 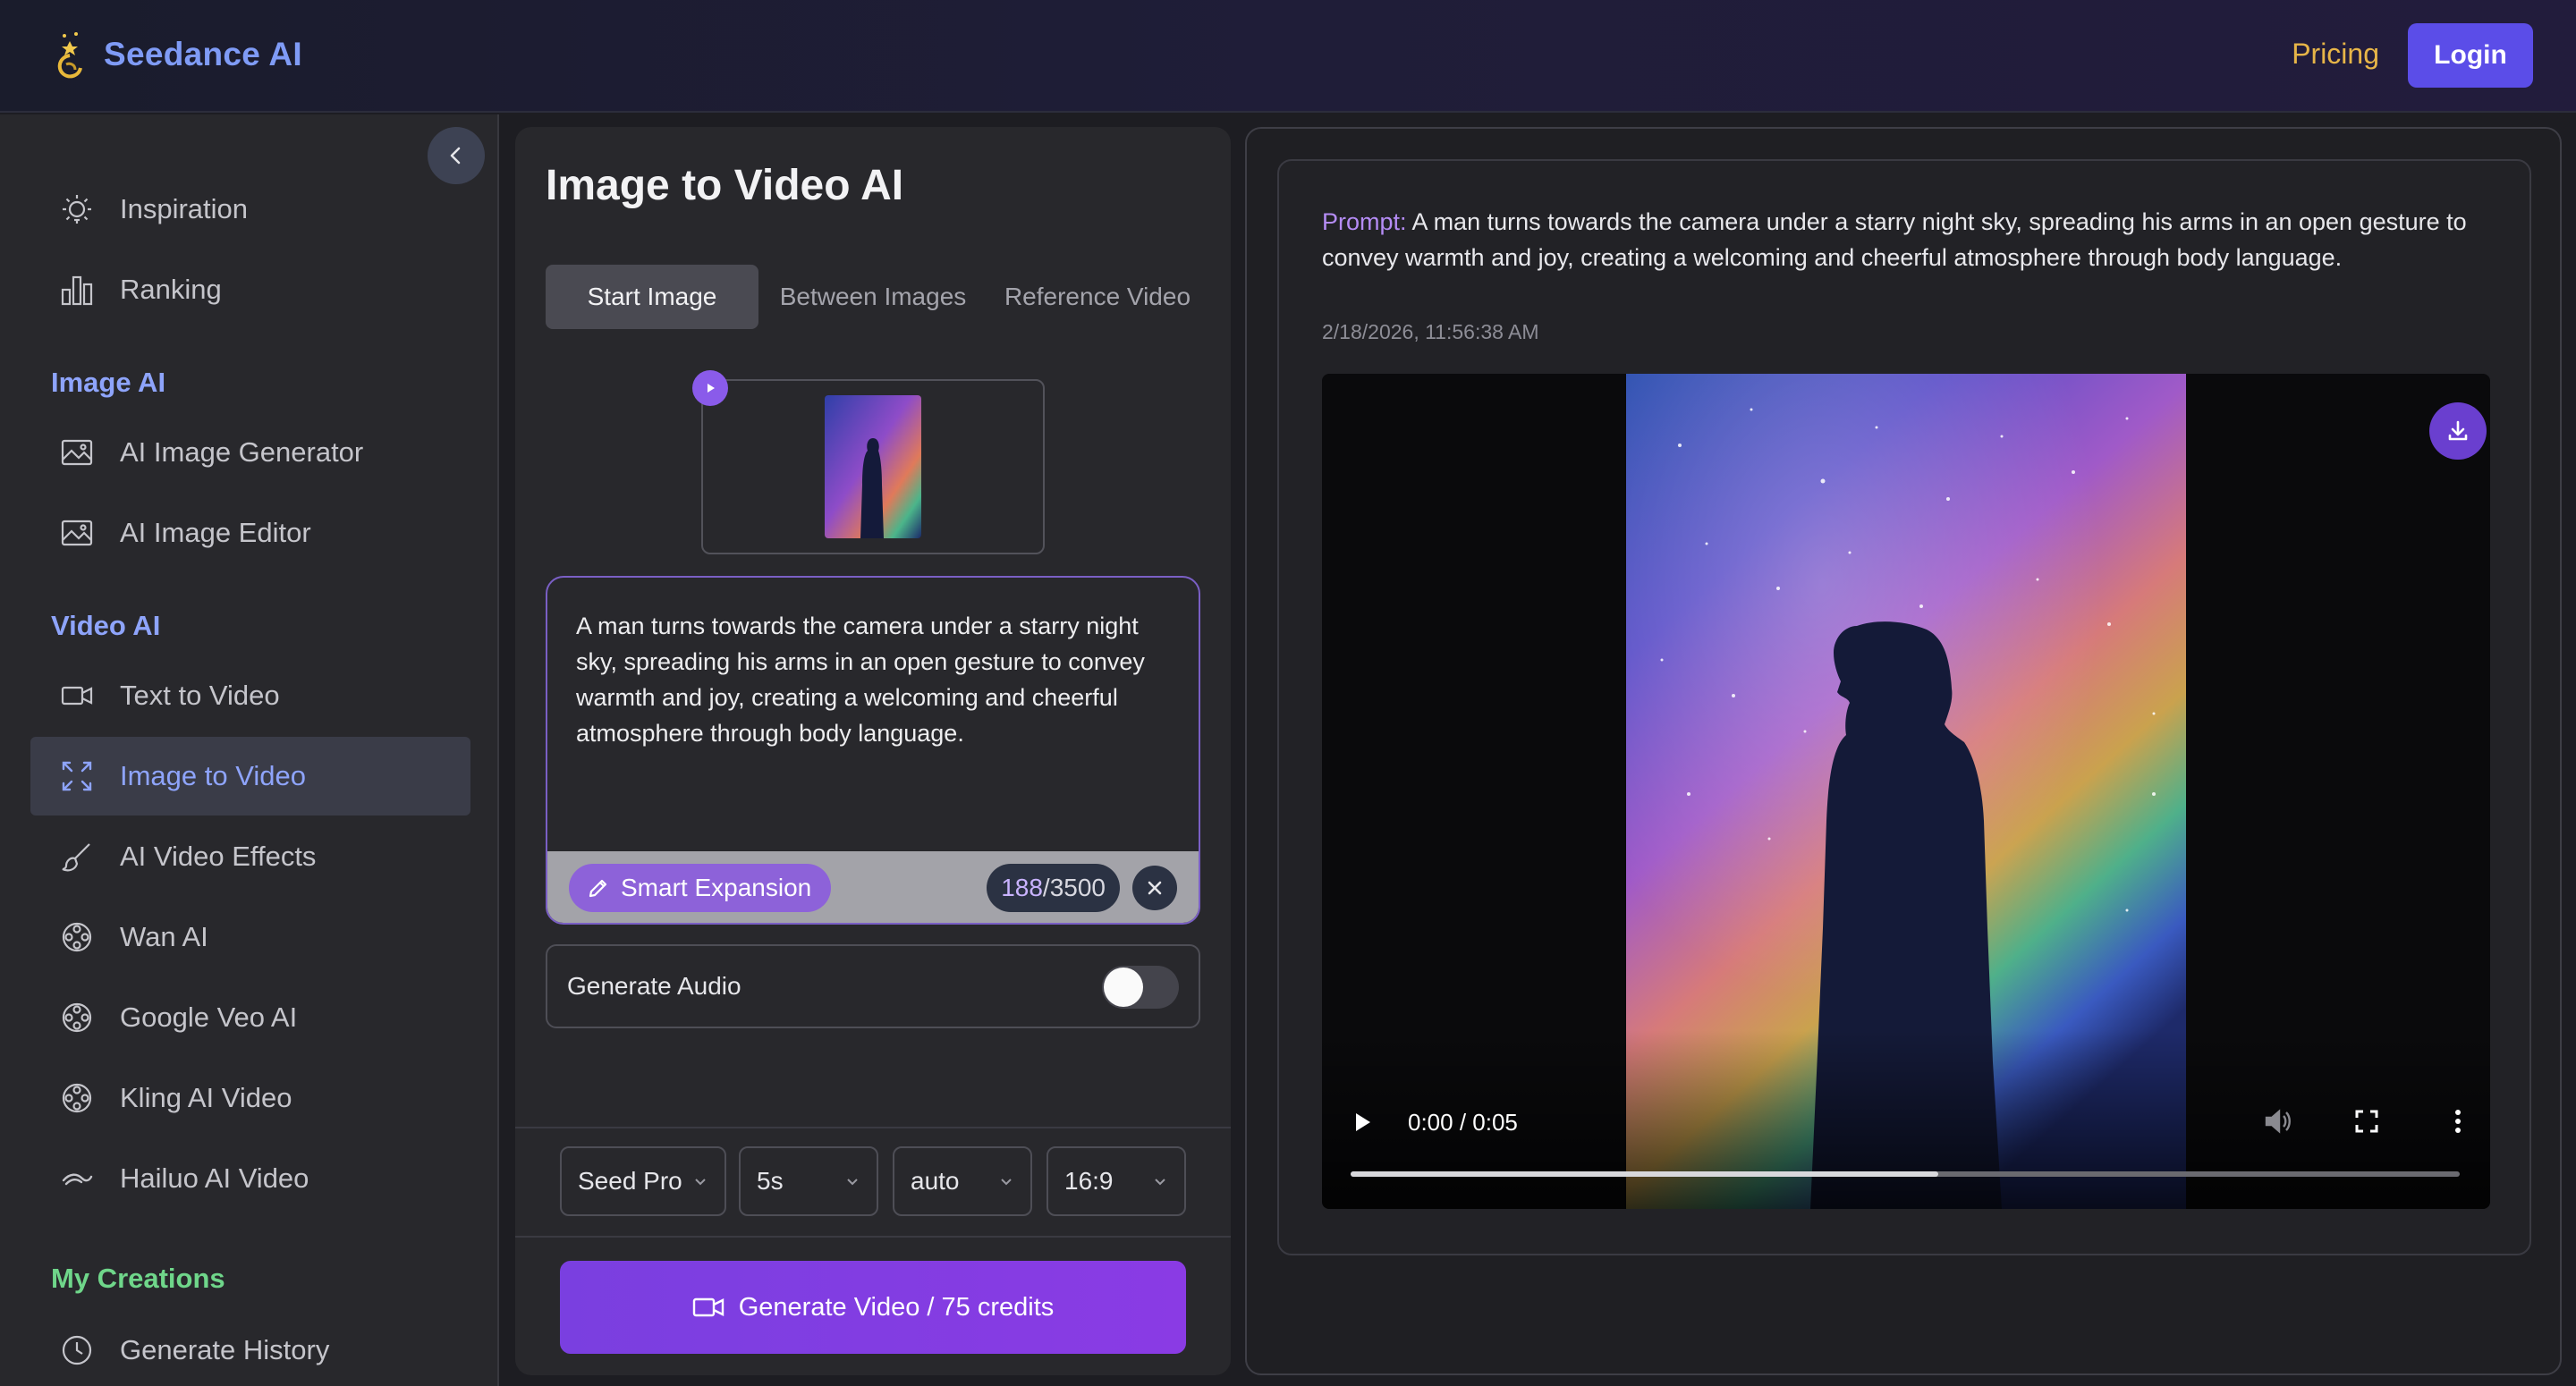 I want to click on sidebar-item-image-to-video: Image to Video, so click(x=250, y=776).